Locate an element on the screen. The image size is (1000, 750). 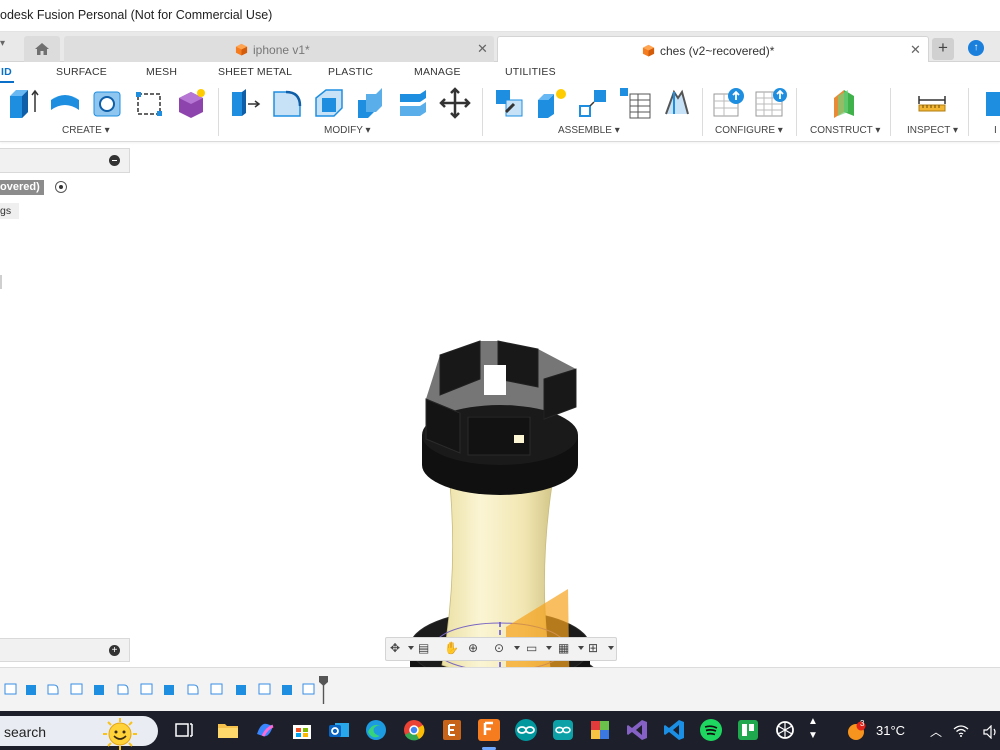
assemble-menu: ASSEMBLE ▾ is located at coordinates (589, 130).